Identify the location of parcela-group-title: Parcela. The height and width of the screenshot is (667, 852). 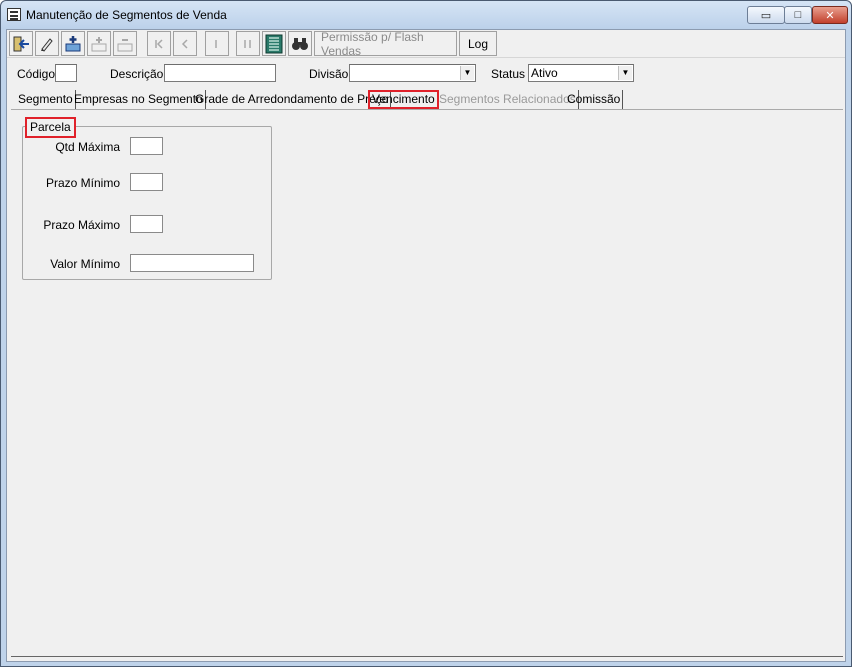
(50, 127).